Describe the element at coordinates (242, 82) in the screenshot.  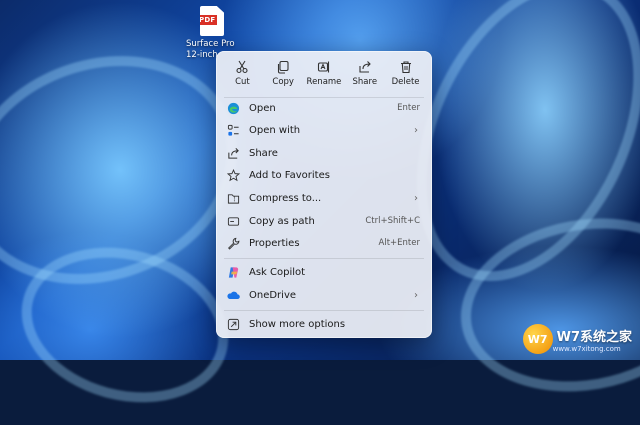
I see `cut-label: Cut` at that location.